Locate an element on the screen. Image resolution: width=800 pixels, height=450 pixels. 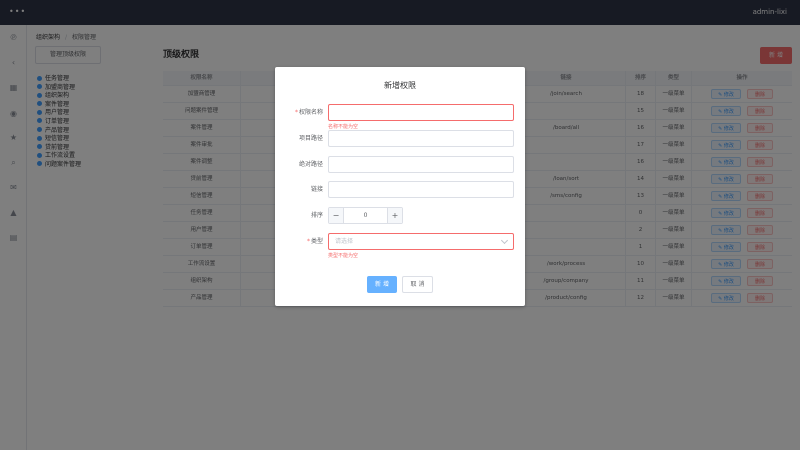
chevron-down-icon is located at coordinates (504, 240).